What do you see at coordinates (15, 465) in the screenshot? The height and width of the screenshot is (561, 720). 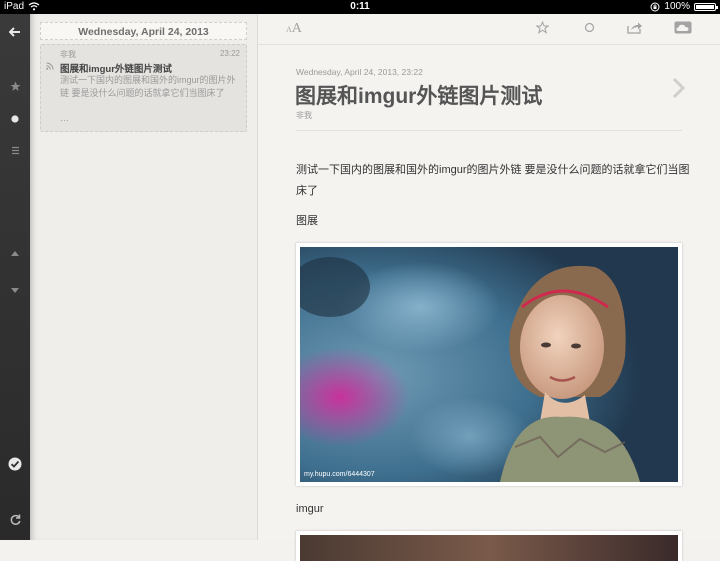 I see `mark-read-check-icon` at bounding box center [15, 465].